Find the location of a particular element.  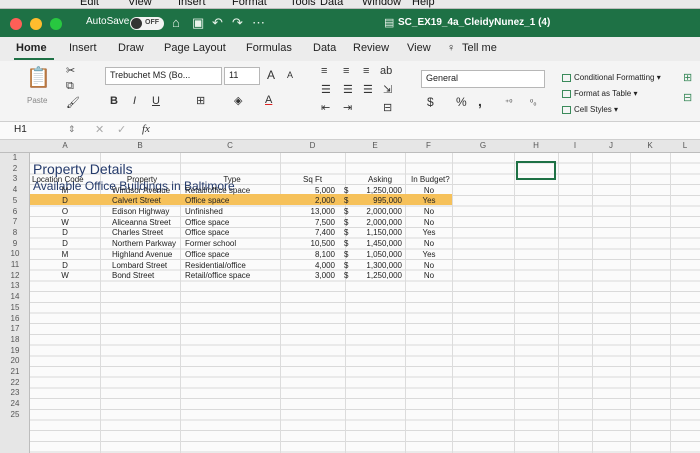

table-cell: Northern Parkway is located at coordinates (144, 243).